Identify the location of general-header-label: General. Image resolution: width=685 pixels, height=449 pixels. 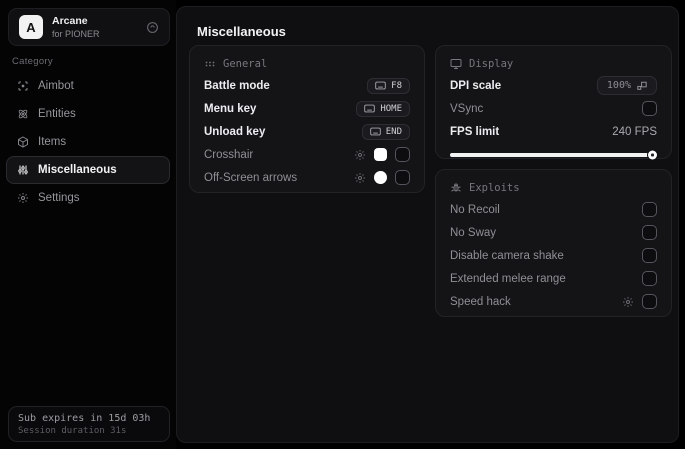
(245, 64).